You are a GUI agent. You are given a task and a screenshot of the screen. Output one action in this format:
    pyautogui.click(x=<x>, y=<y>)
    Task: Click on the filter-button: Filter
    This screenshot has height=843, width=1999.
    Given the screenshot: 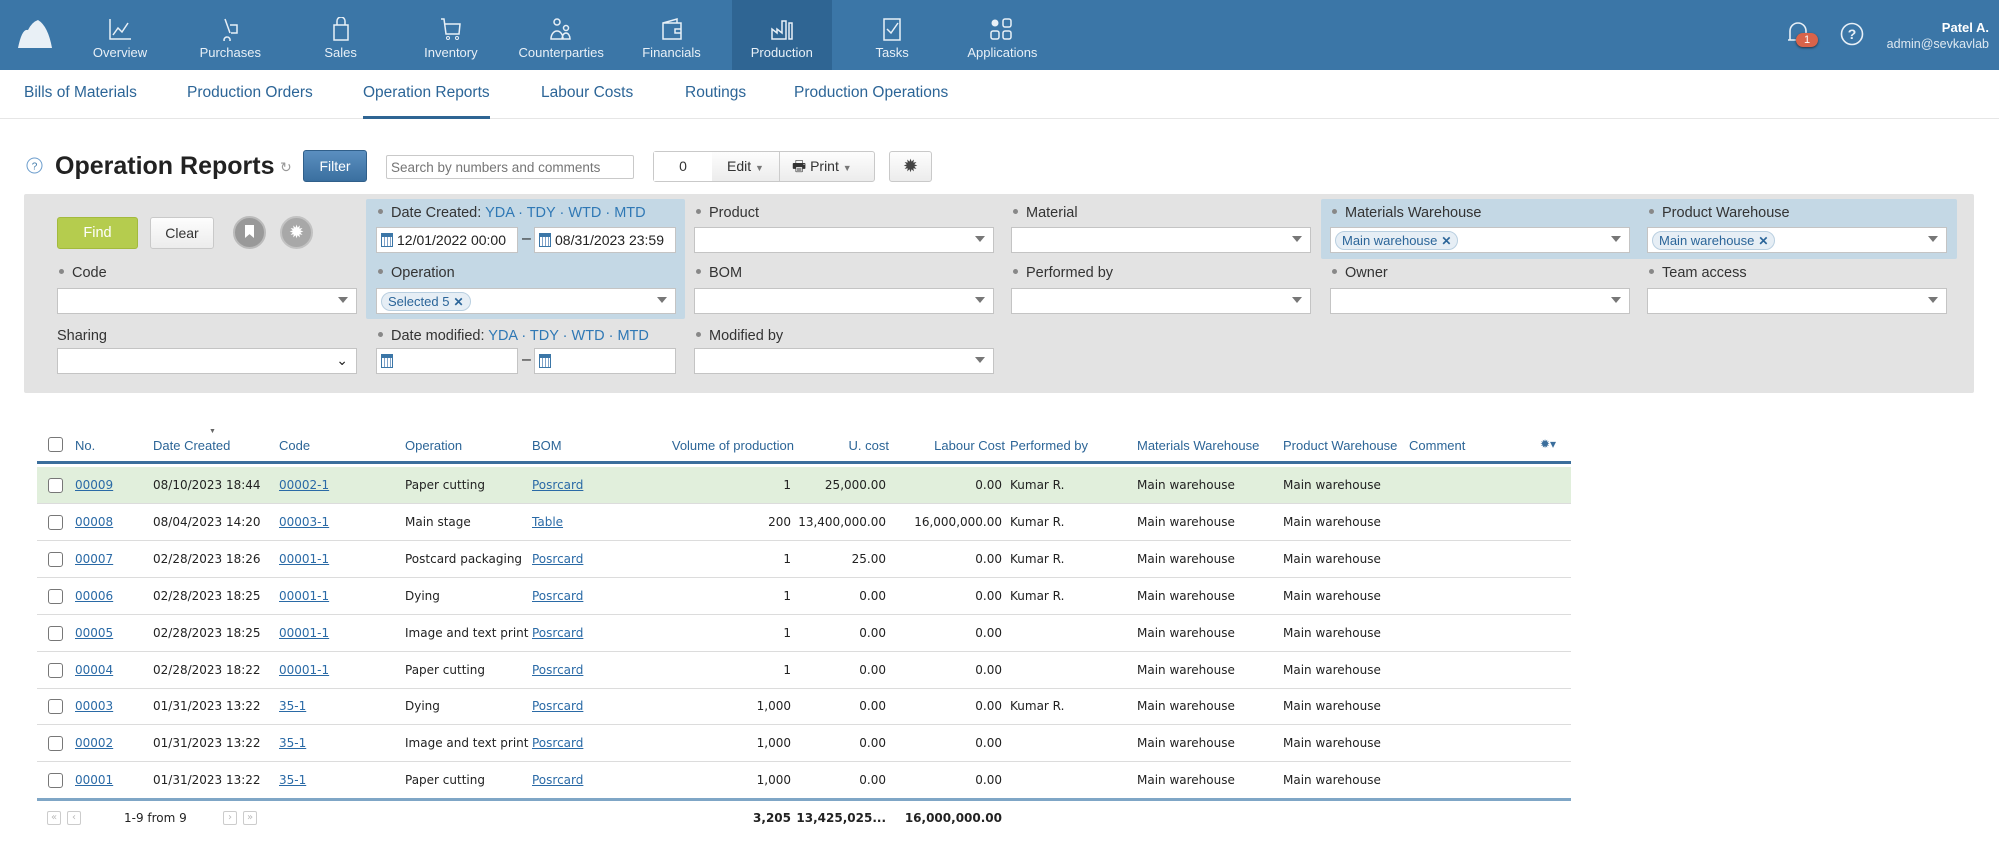 What is the action you would take?
    pyautogui.click(x=335, y=166)
    